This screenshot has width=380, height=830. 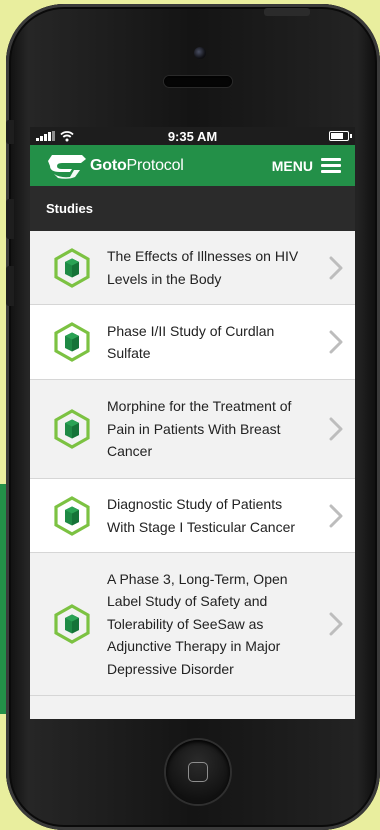 I want to click on study-list-item: Phase I/II Study of Curdlan Sulfate, so click(x=192, y=342).